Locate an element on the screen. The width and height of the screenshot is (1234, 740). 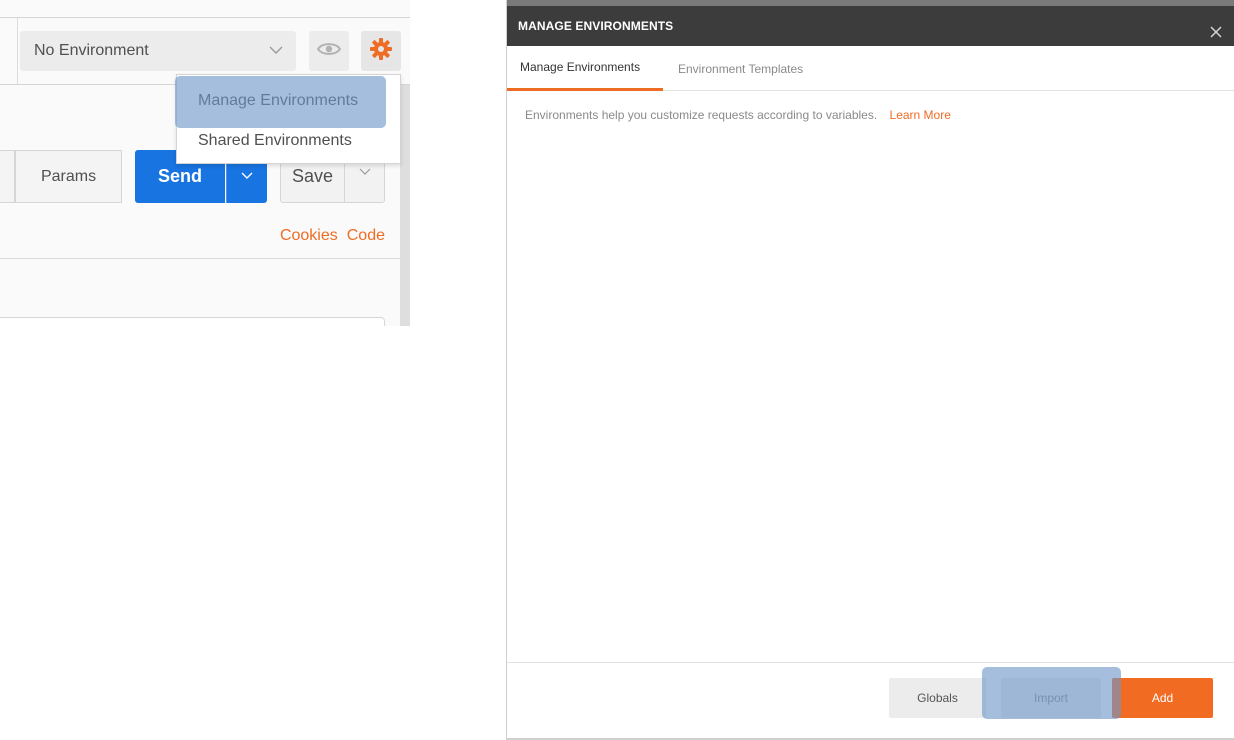
section-divider is located at coordinates (200, 258).